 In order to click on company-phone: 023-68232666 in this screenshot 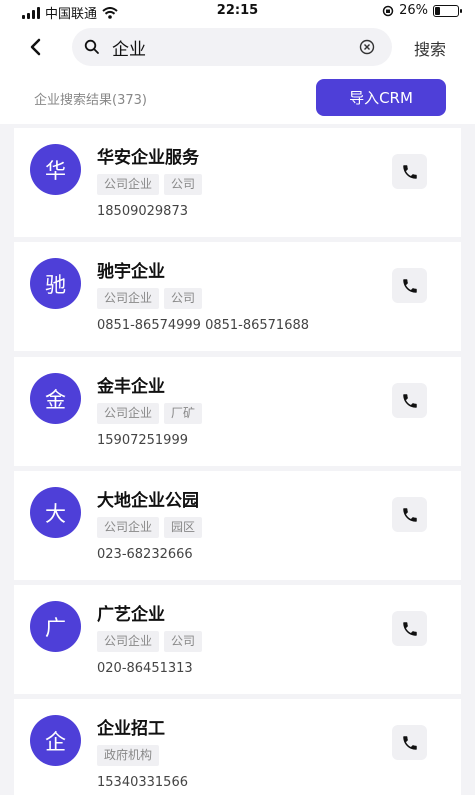, I will do `click(145, 554)`.